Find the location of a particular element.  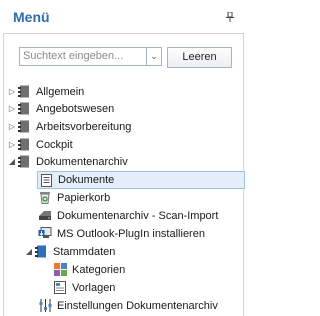

install-icon is located at coordinates (45, 234).